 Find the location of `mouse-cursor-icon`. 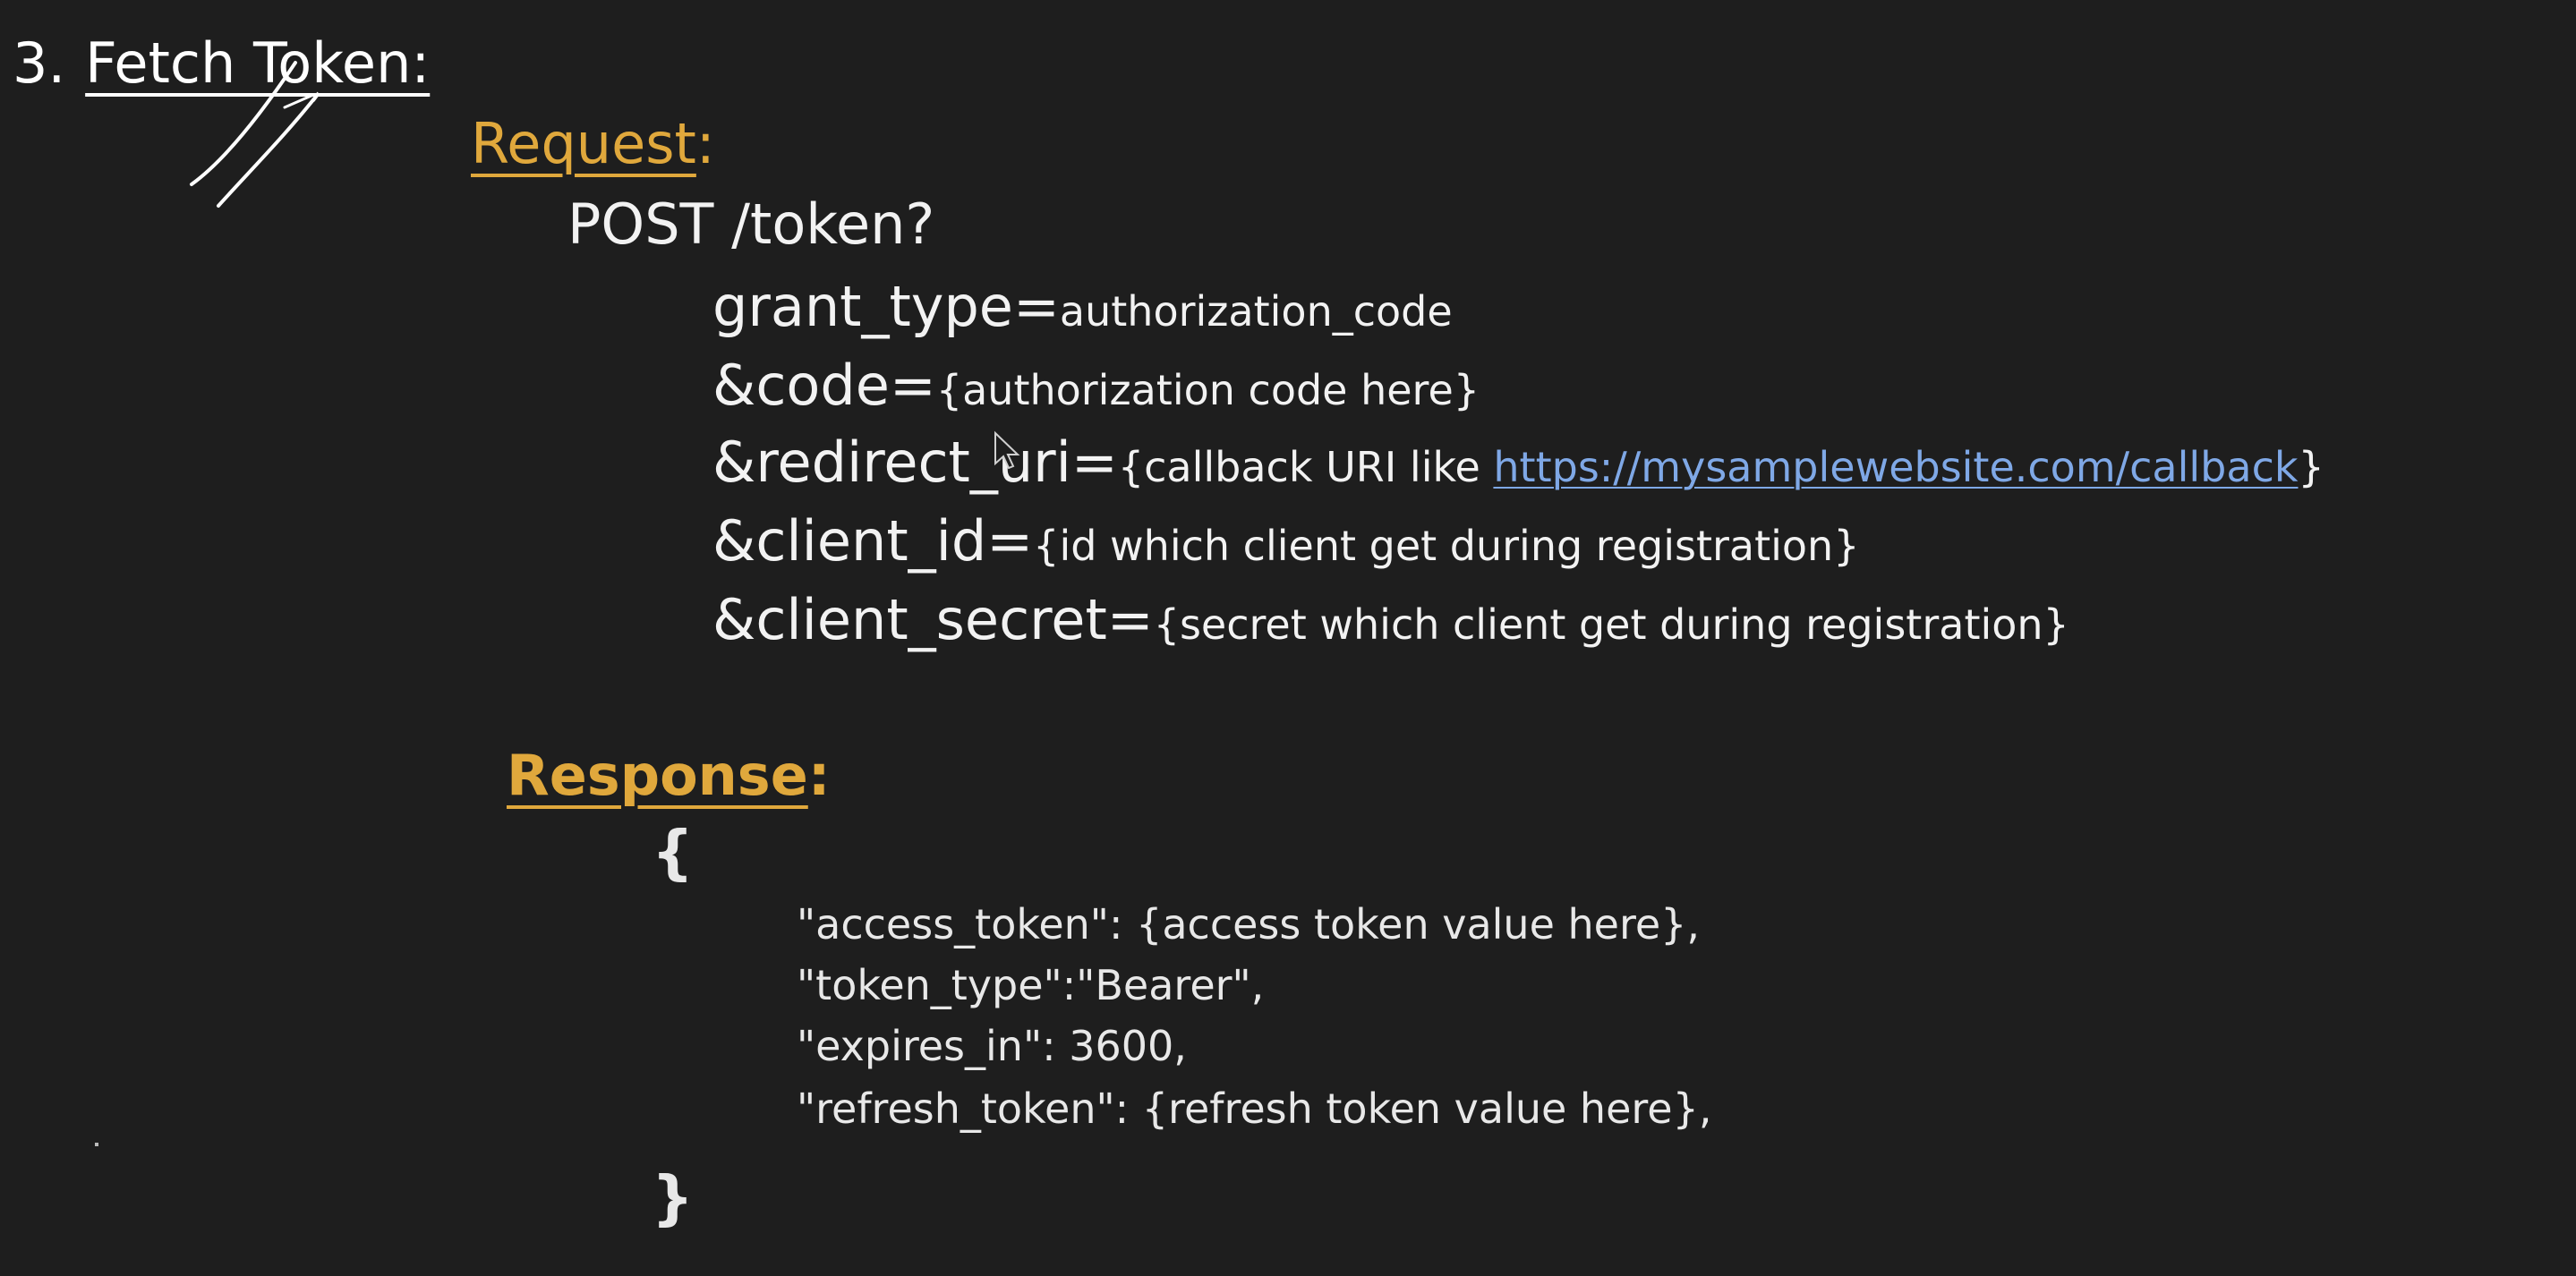

mouse-cursor-icon is located at coordinates (1007, 450).